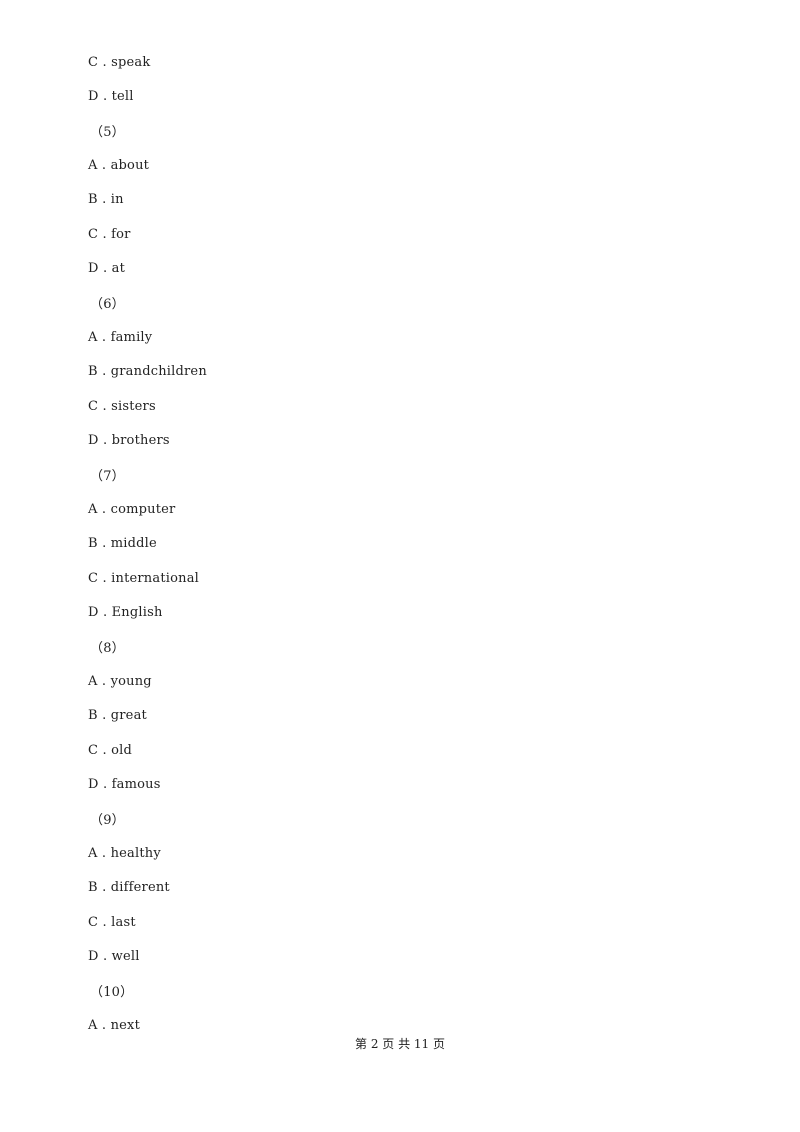 This screenshot has width=800, height=1132. What do you see at coordinates (110, 750) in the screenshot?
I see `answer-option: C . old` at bounding box center [110, 750].